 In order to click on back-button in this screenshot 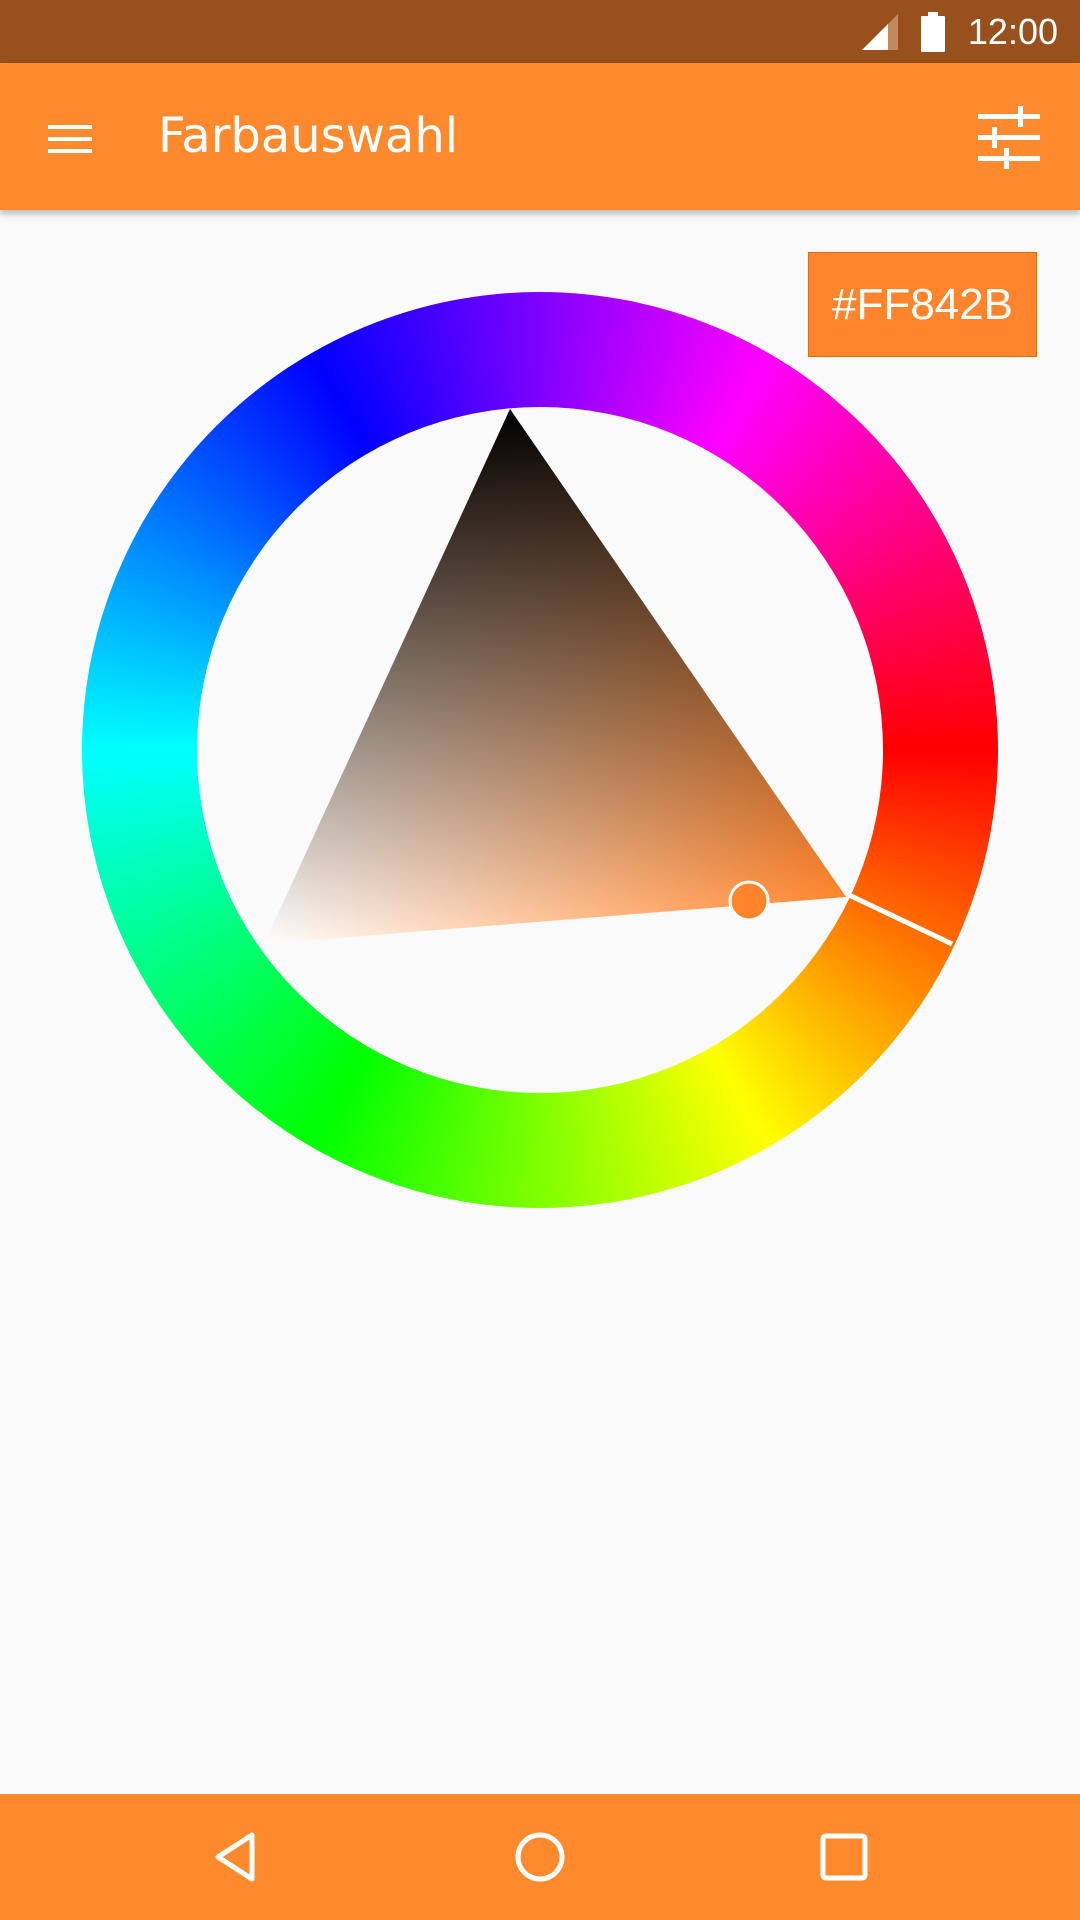, I will do `click(236, 1857)`.